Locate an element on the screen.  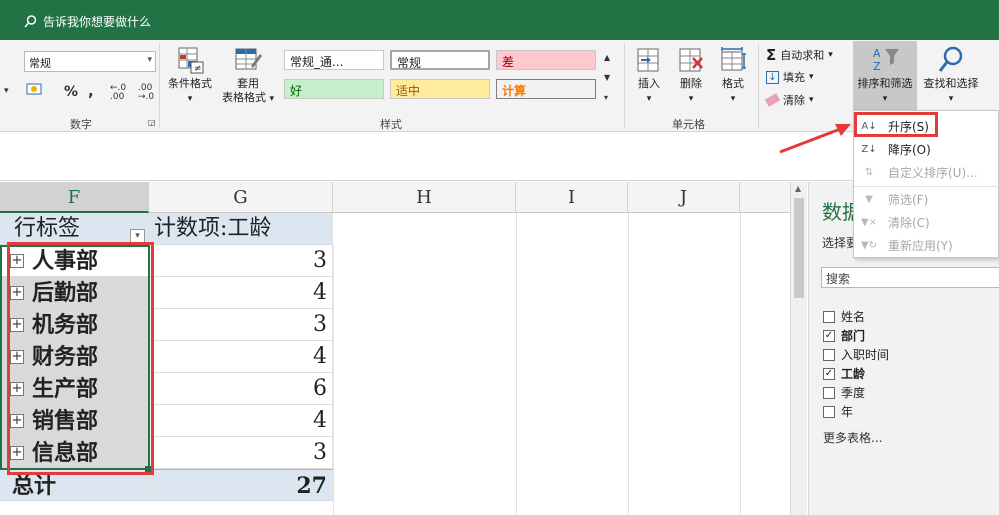
column-header-i: I is located at coordinates (572, 197).